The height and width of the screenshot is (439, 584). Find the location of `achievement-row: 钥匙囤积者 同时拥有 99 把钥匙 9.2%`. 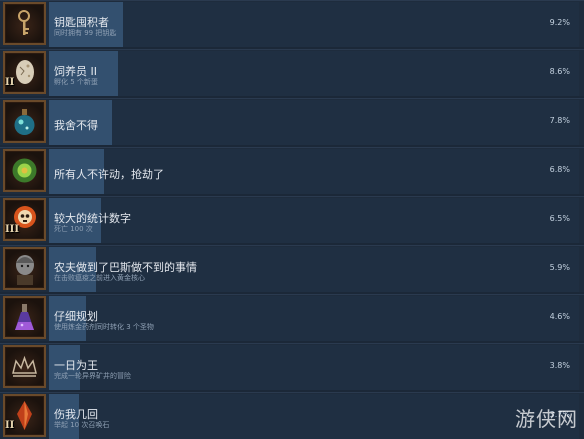

achievement-row: 钥匙囤积者 同时拥有 99 把钥匙 9.2% is located at coordinates (292, 23).